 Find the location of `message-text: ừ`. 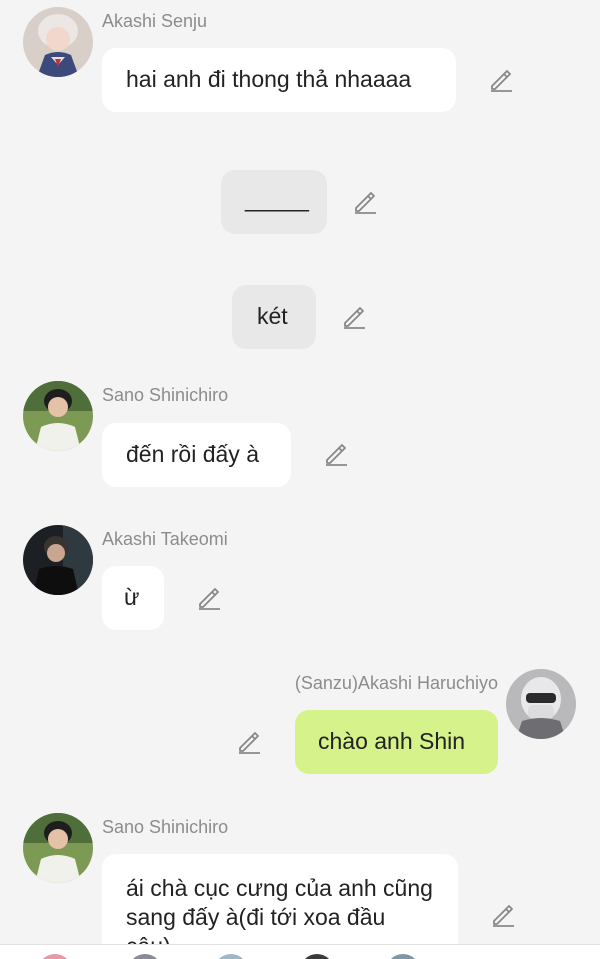

message-text: ừ is located at coordinates (132, 597).